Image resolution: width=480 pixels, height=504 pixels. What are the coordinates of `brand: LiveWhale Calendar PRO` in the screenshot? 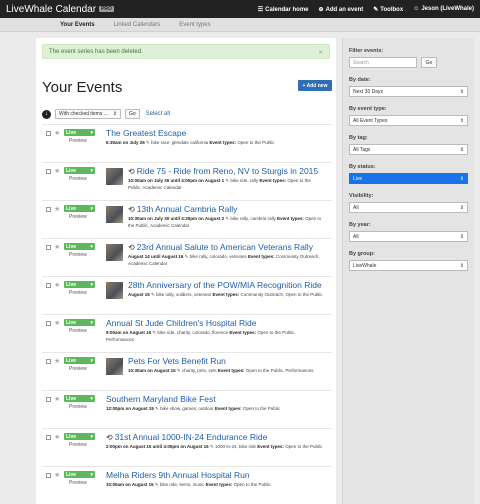 It's located at (57, 9).